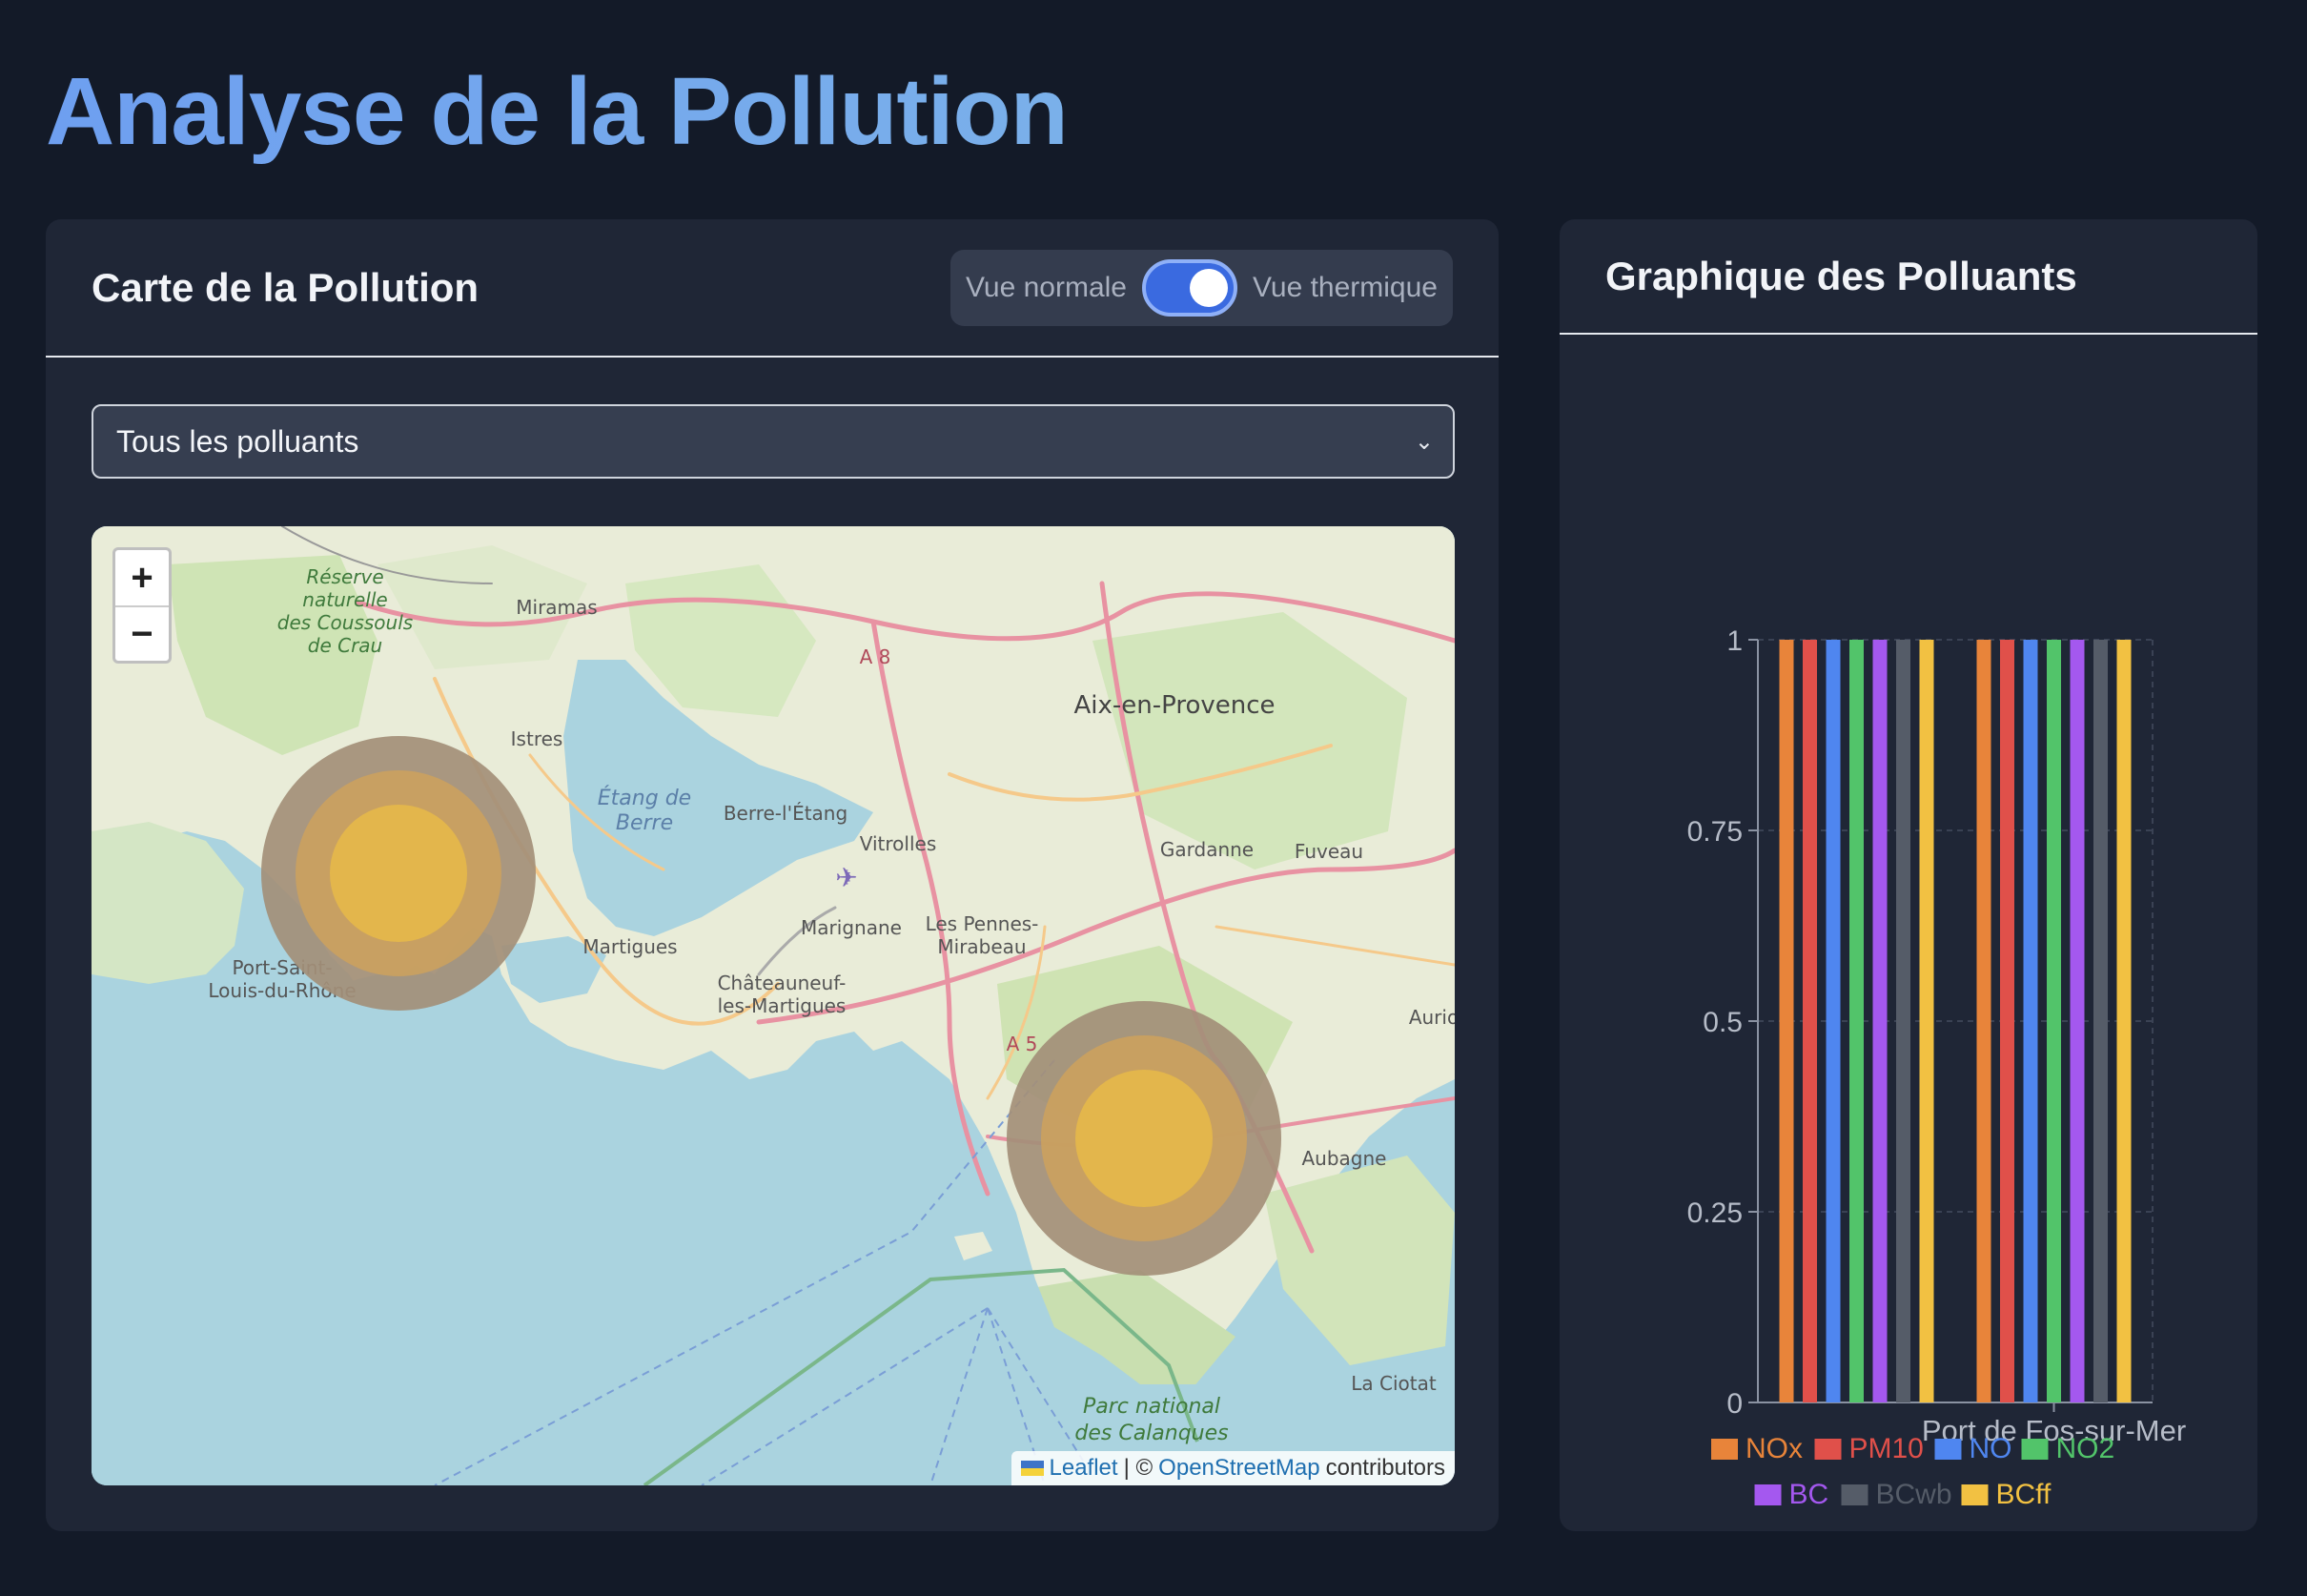  I want to click on y-tick-label: 0.5, so click(1723, 1022).